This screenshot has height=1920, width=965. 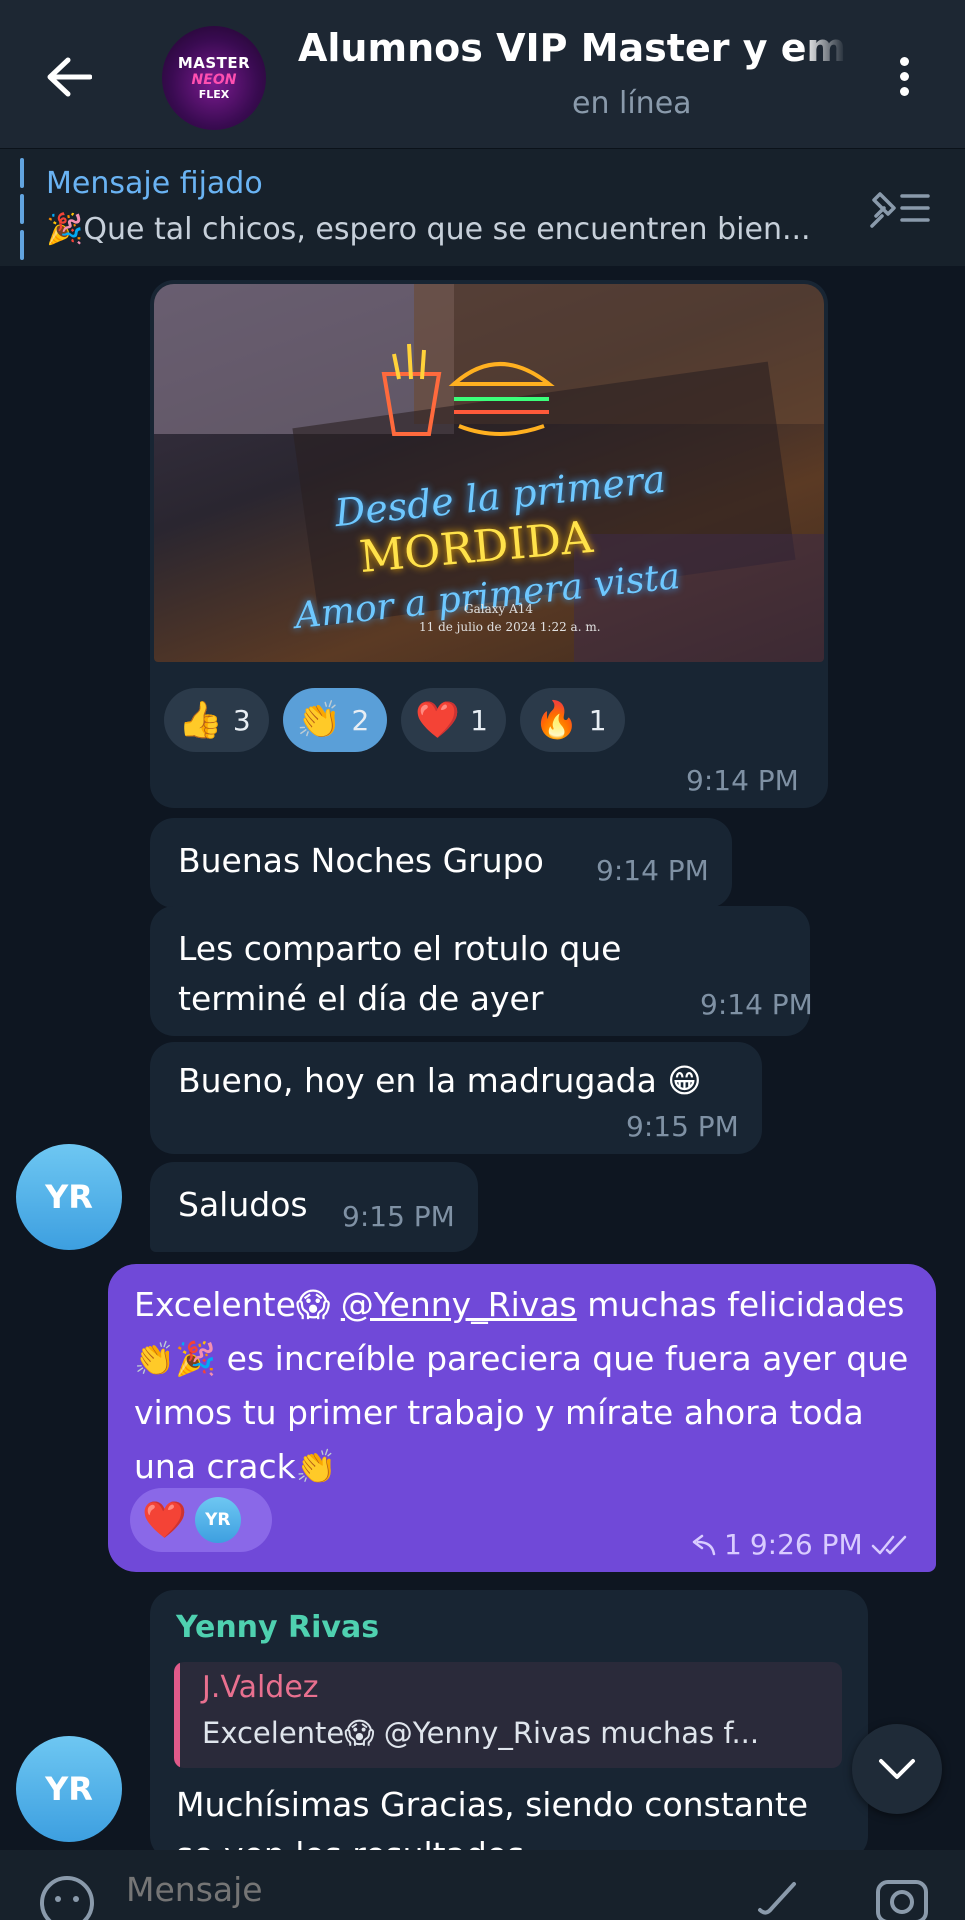 What do you see at coordinates (572, 54) in the screenshot?
I see `chat-title: Alumnos VIP Master y emp` at bounding box center [572, 54].